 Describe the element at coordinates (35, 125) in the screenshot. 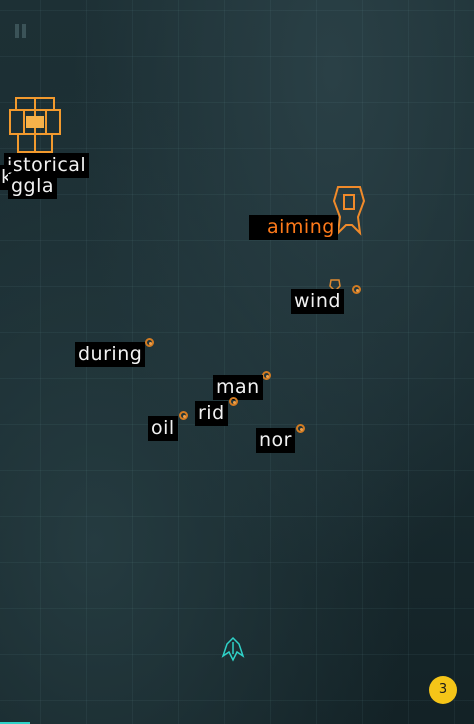

I see `mothership-icon` at that location.